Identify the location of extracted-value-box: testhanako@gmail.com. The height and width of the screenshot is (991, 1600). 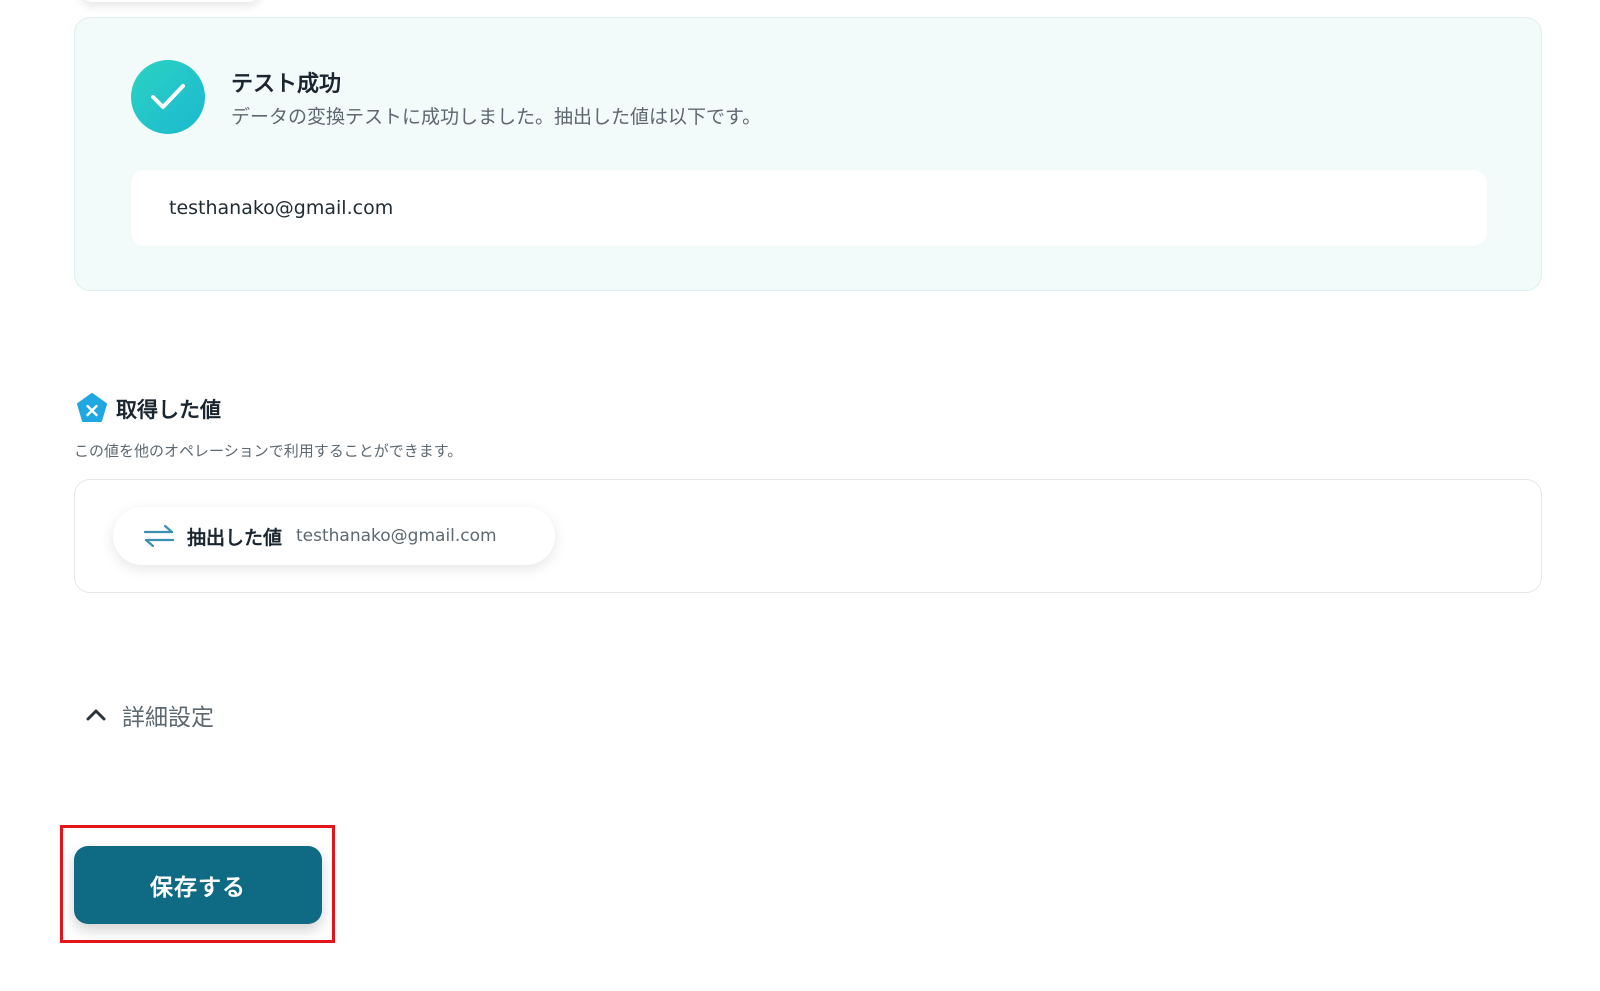
(809, 208).